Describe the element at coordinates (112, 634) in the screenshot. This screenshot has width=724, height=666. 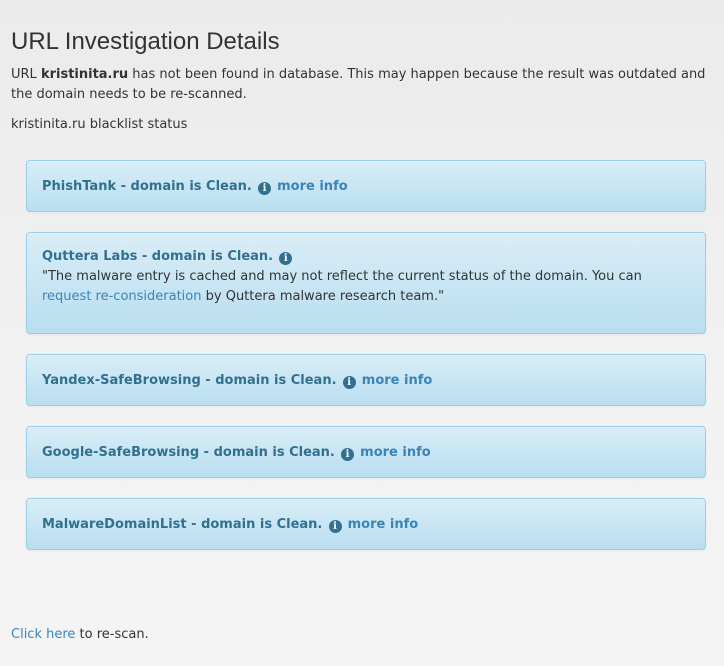
I see `rescan-suffix: to re-scan.` at that location.